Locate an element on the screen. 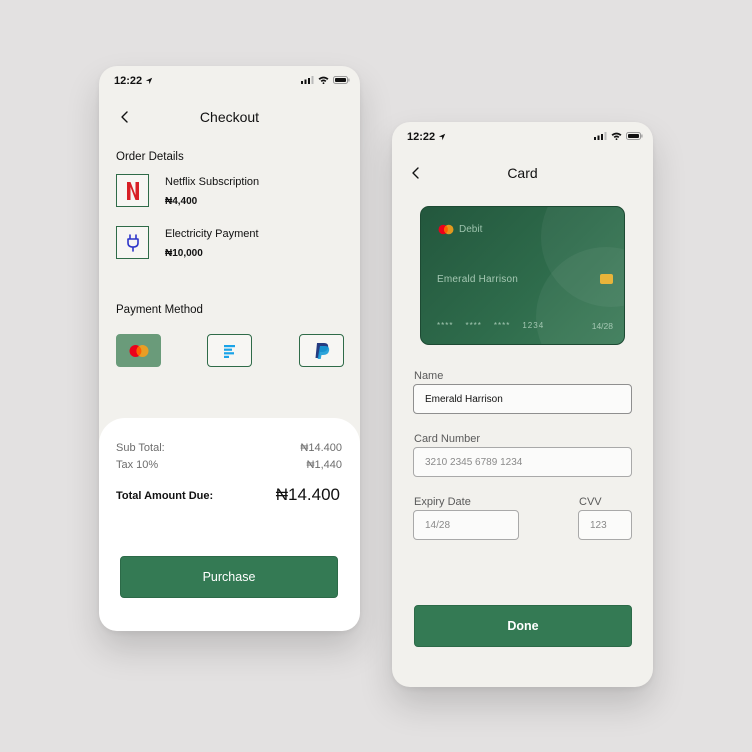 The width and height of the screenshot is (752, 752). order-item-name: Electricity Payment is located at coordinates (212, 234).